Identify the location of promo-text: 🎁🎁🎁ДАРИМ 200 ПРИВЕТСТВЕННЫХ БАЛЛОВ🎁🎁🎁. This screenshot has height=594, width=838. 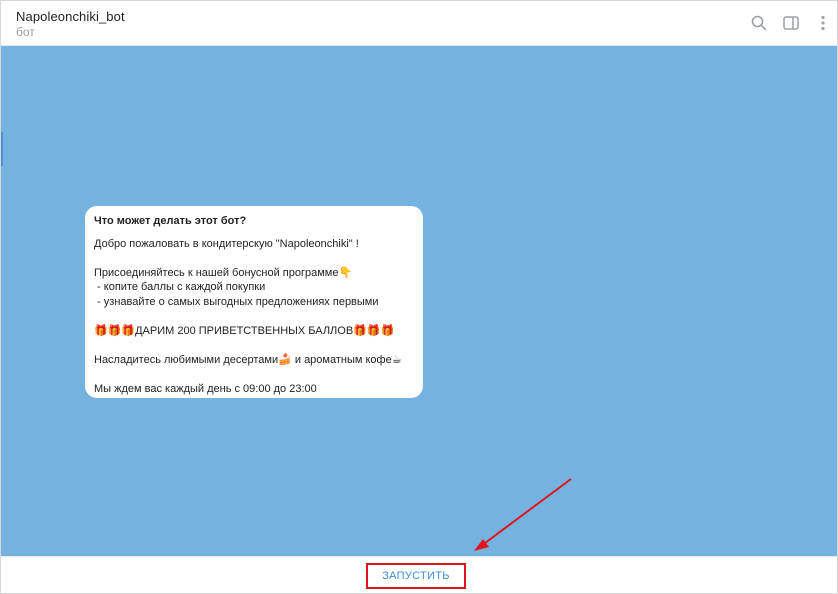
(244, 330).